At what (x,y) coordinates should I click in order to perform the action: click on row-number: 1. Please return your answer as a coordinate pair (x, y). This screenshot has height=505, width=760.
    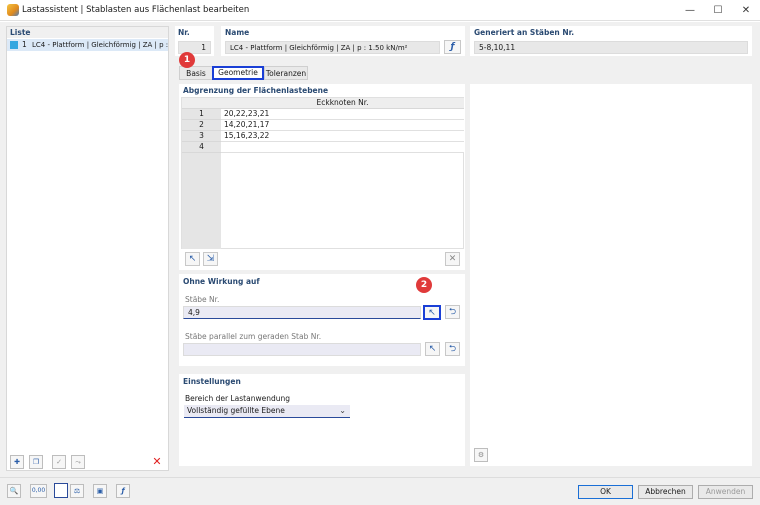
    Looking at the image, I should click on (201, 114).